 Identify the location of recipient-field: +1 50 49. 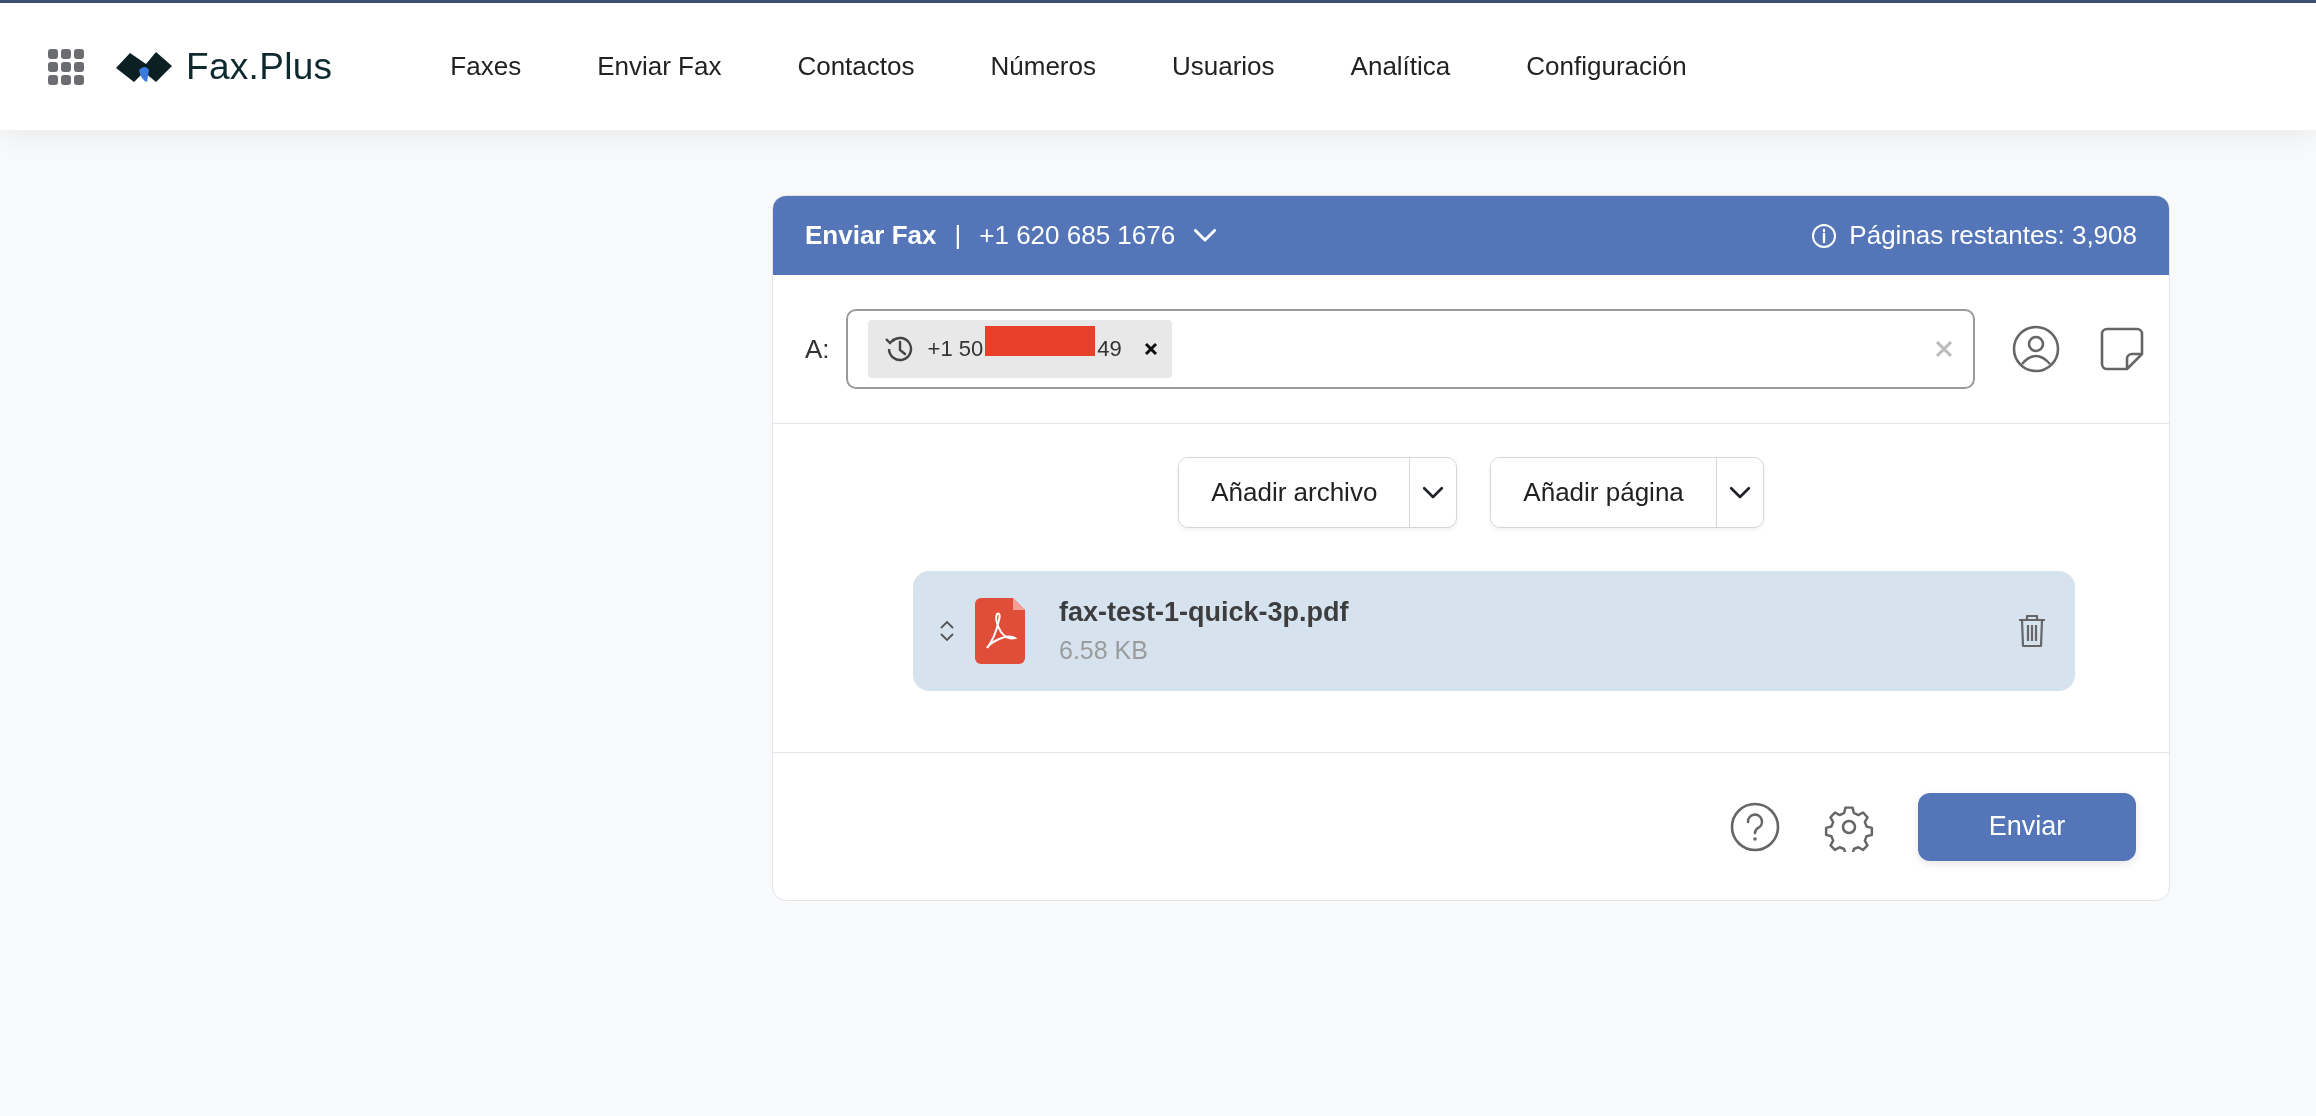
(1410, 349).